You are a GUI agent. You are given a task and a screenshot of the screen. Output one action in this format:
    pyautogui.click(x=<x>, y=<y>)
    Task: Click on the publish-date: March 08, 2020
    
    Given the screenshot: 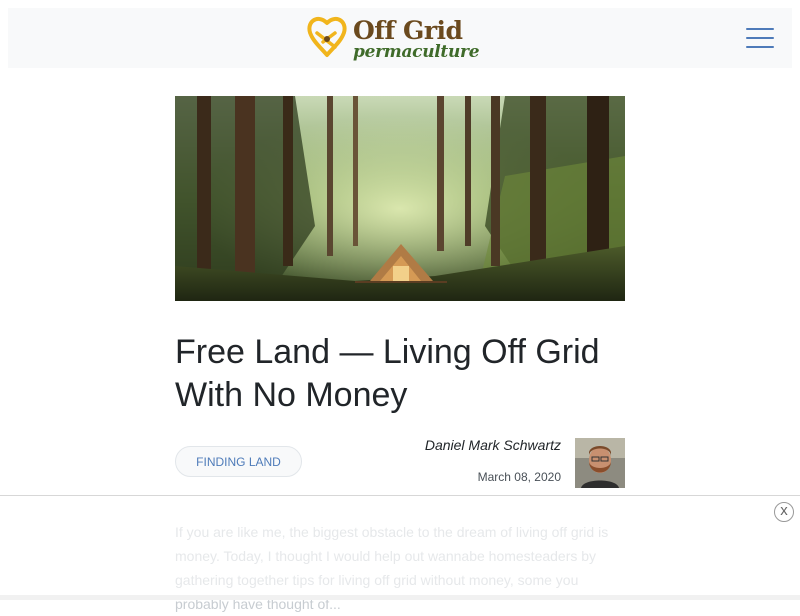 What is the action you would take?
    pyautogui.click(x=519, y=477)
    